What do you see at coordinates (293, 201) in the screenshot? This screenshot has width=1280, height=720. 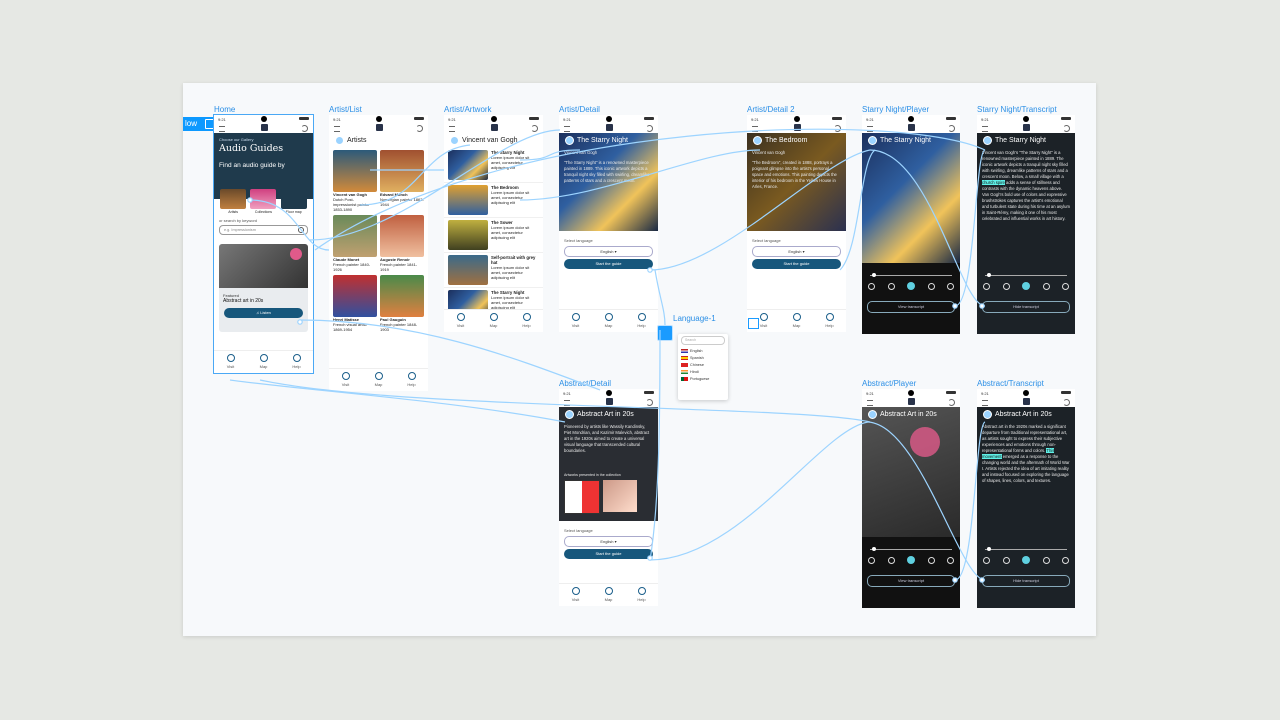 I see `category-floor-map: Floor map` at bounding box center [293, 201].